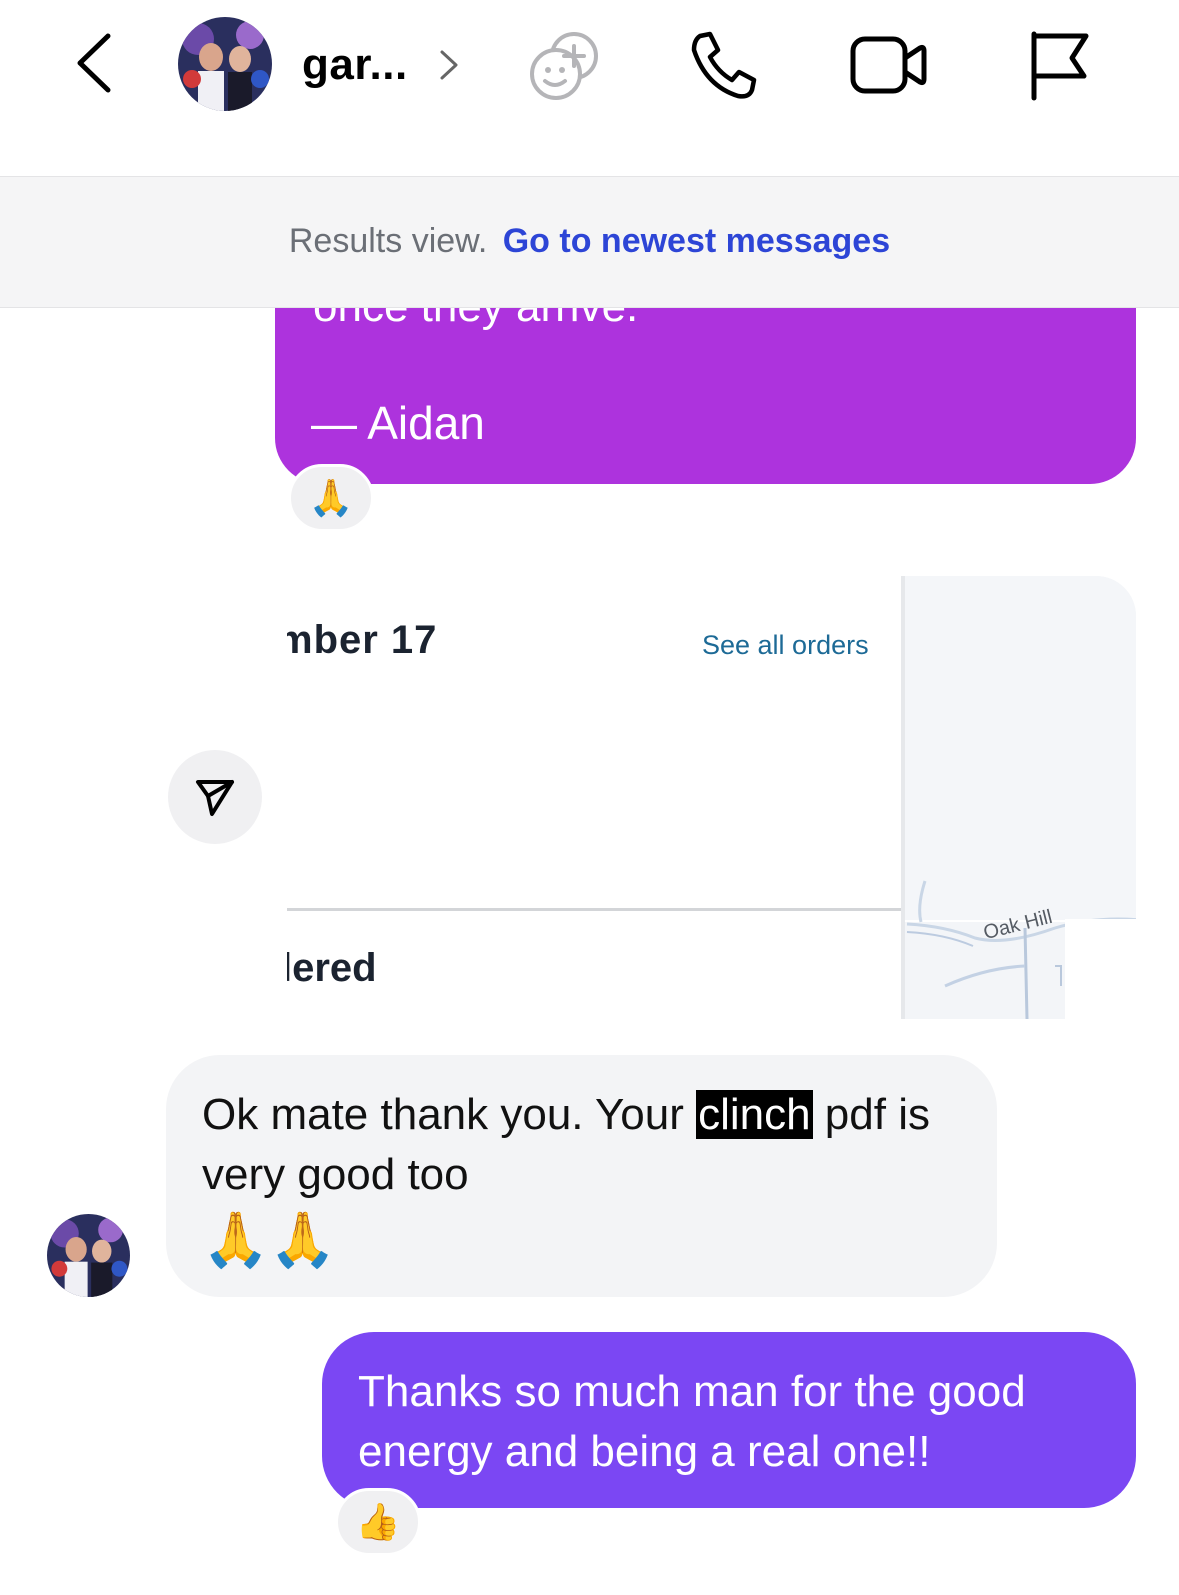  What do you see at coordinates (362, 640) in the screenshot?
I see `order-date: mber 17` at bounding box center [362, 640].